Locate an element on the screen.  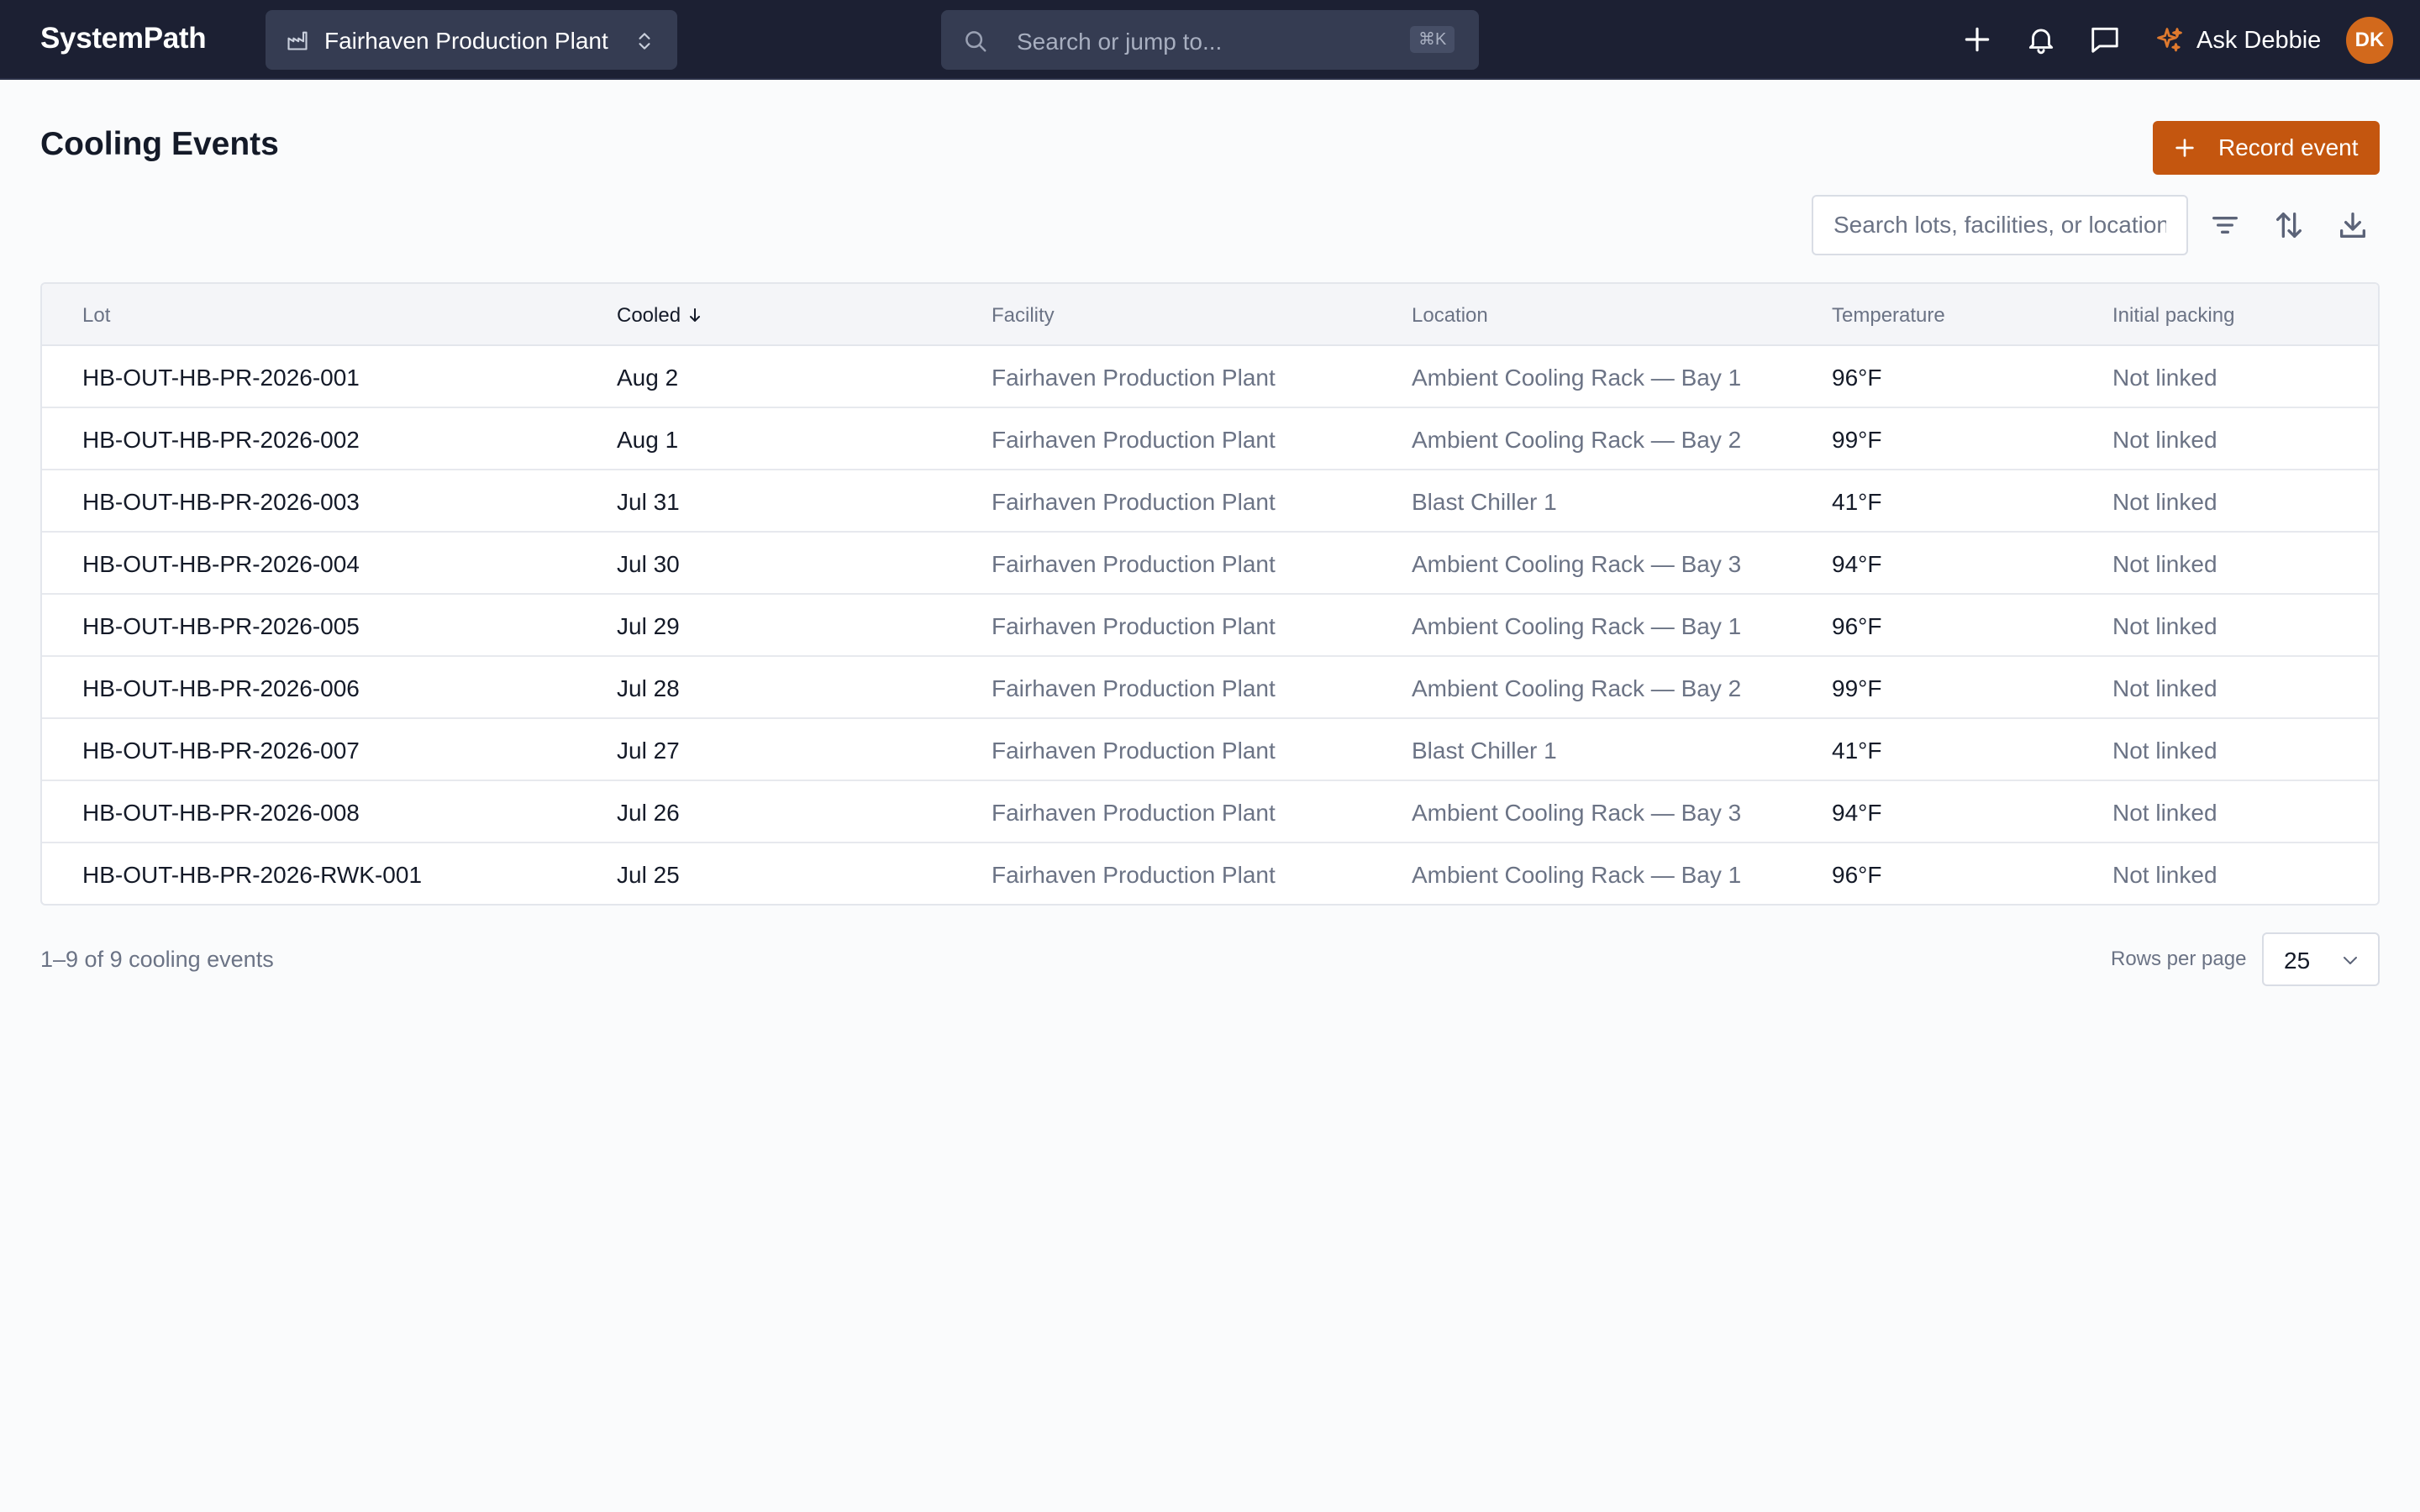
table-search-input is located at coordinates (2000, 225).